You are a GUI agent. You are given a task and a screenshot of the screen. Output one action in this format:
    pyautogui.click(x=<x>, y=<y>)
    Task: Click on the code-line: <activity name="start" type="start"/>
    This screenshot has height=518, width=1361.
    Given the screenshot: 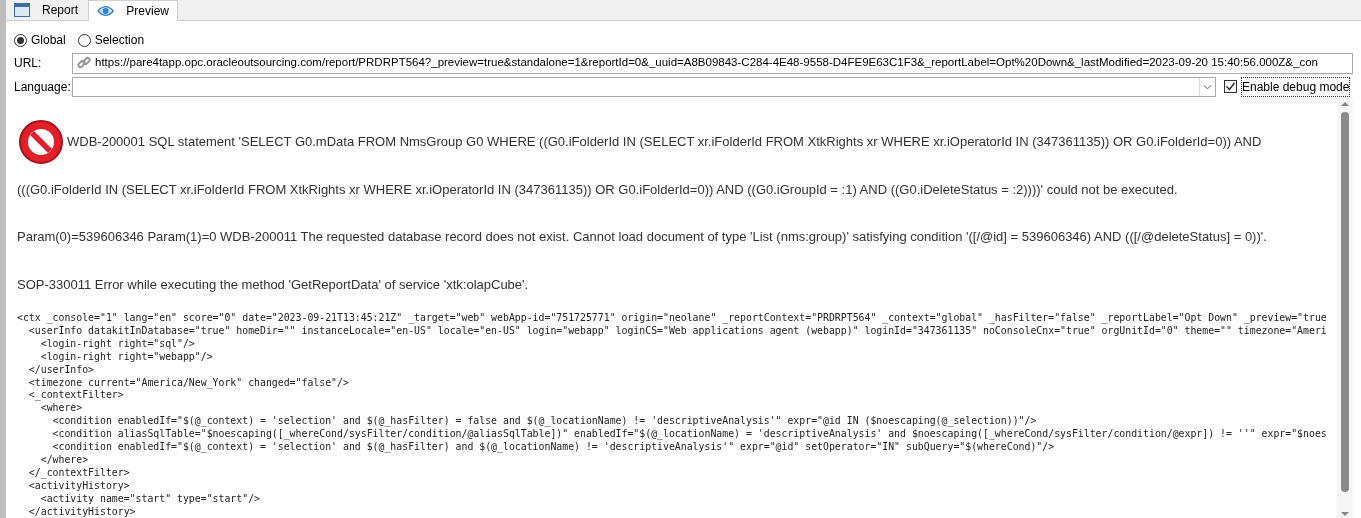 What is the action you would take?
    pyautogui.click(x=149, y=499)
    